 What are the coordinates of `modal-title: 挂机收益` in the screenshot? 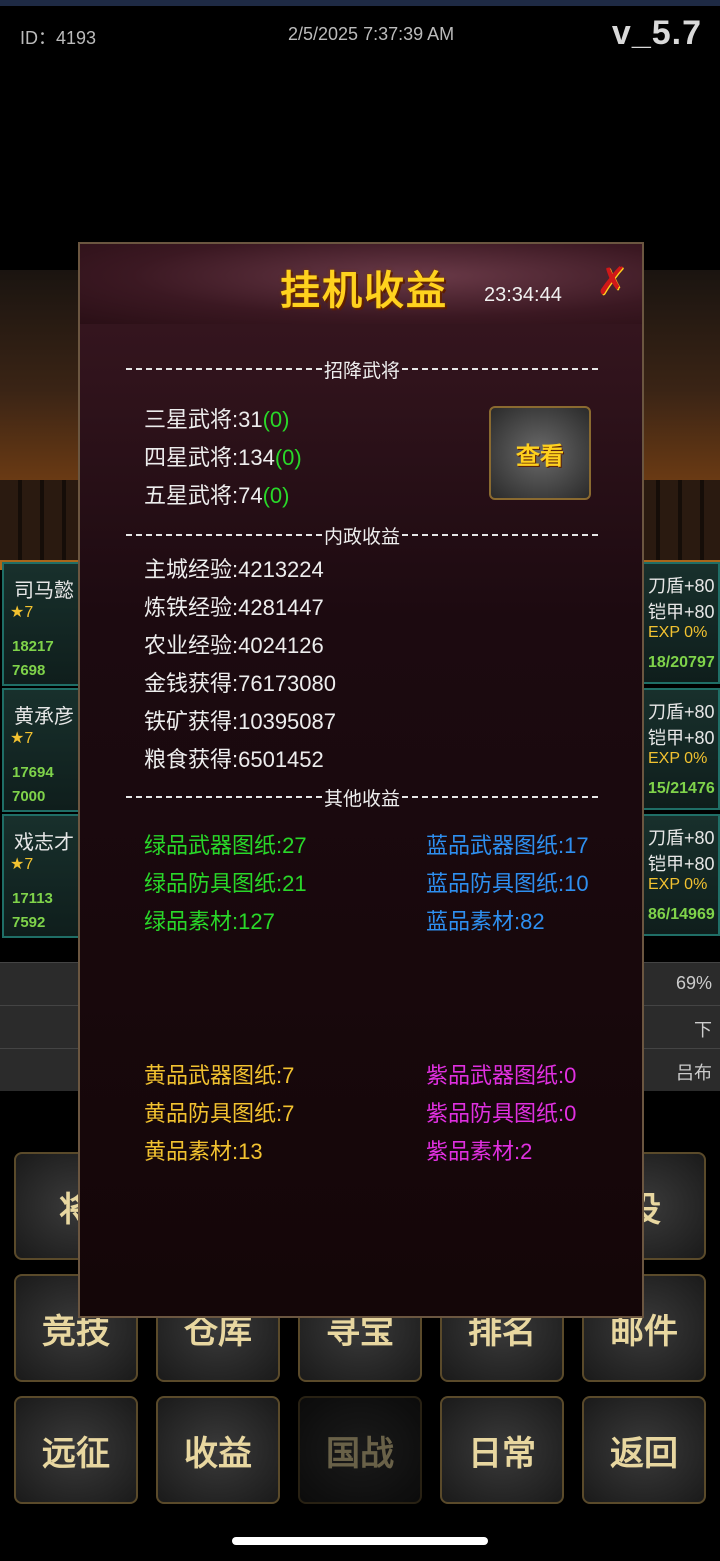 It's located at (364, 291).